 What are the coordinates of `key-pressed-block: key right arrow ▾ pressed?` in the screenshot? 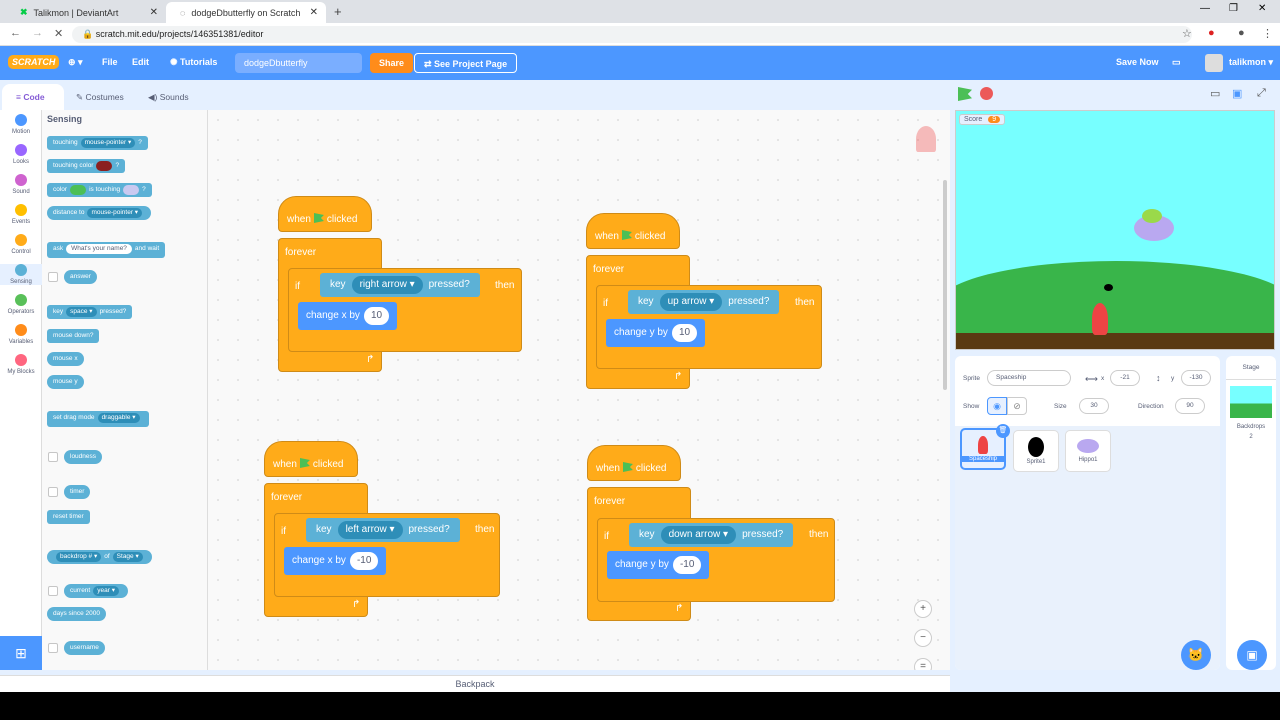 It's located at (400, 285).